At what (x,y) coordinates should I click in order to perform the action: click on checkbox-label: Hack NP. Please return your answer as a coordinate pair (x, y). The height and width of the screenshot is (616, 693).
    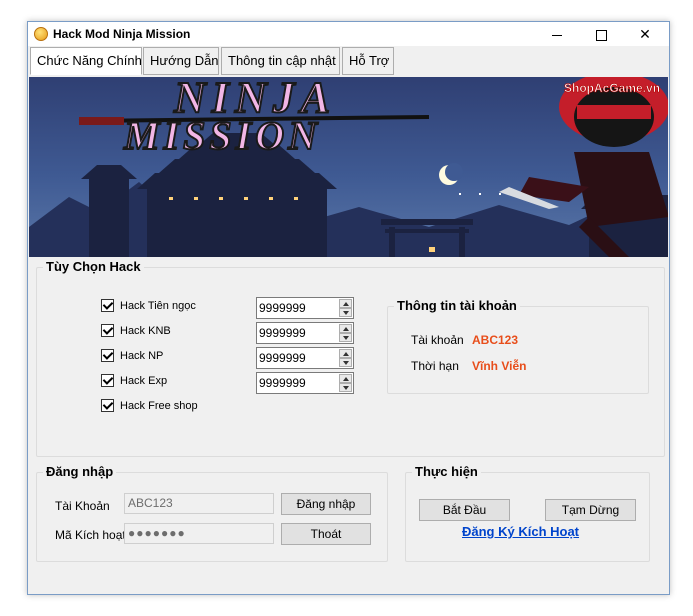
    Looking at the image, I should click on (142, 356).